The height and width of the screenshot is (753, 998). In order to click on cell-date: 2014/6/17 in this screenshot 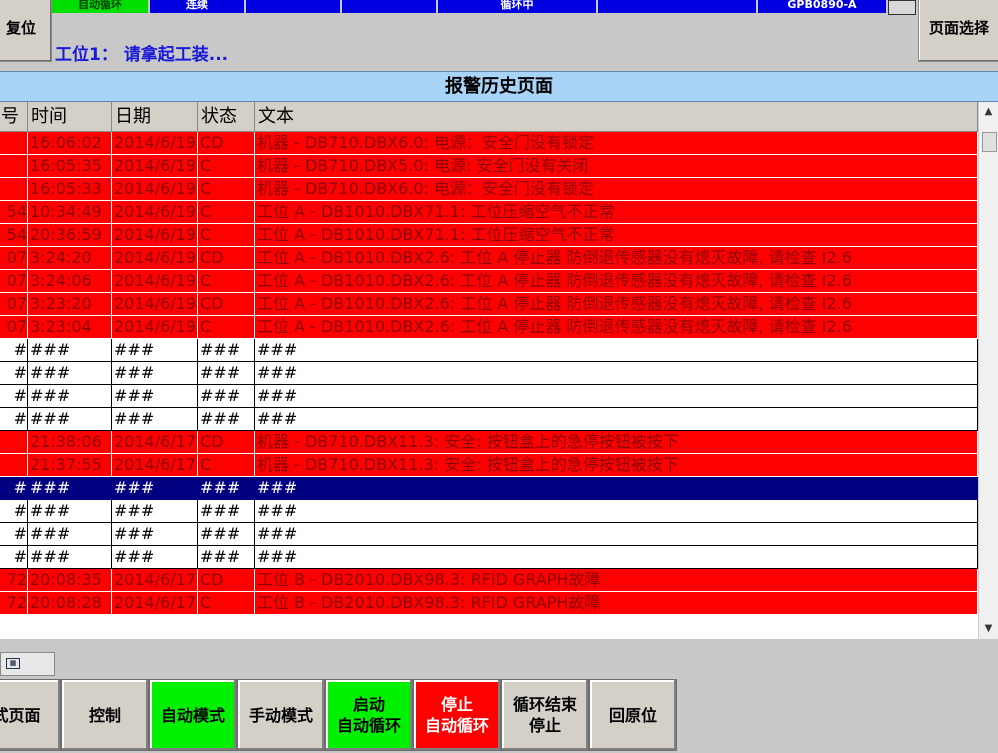, I will do `click(155, 580)`.